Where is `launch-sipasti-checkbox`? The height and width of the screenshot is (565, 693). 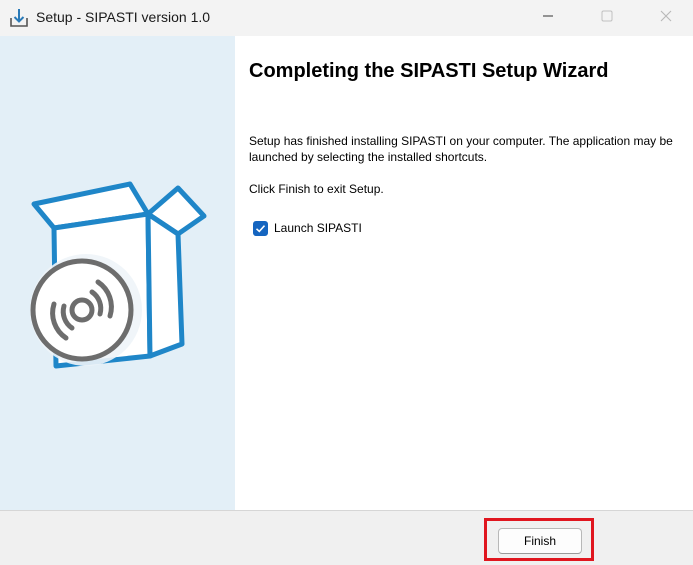
launch-sipasti-checkbox is located at coordinates (260, 228).